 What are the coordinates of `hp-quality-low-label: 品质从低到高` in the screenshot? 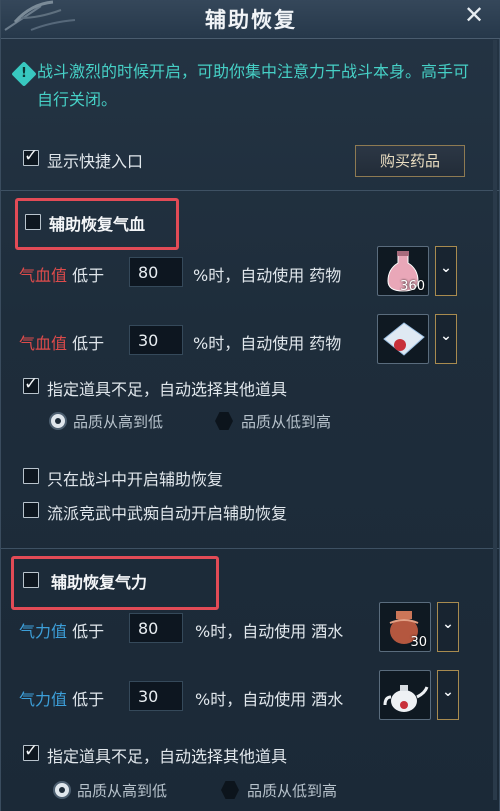 It's located at (286, 422).